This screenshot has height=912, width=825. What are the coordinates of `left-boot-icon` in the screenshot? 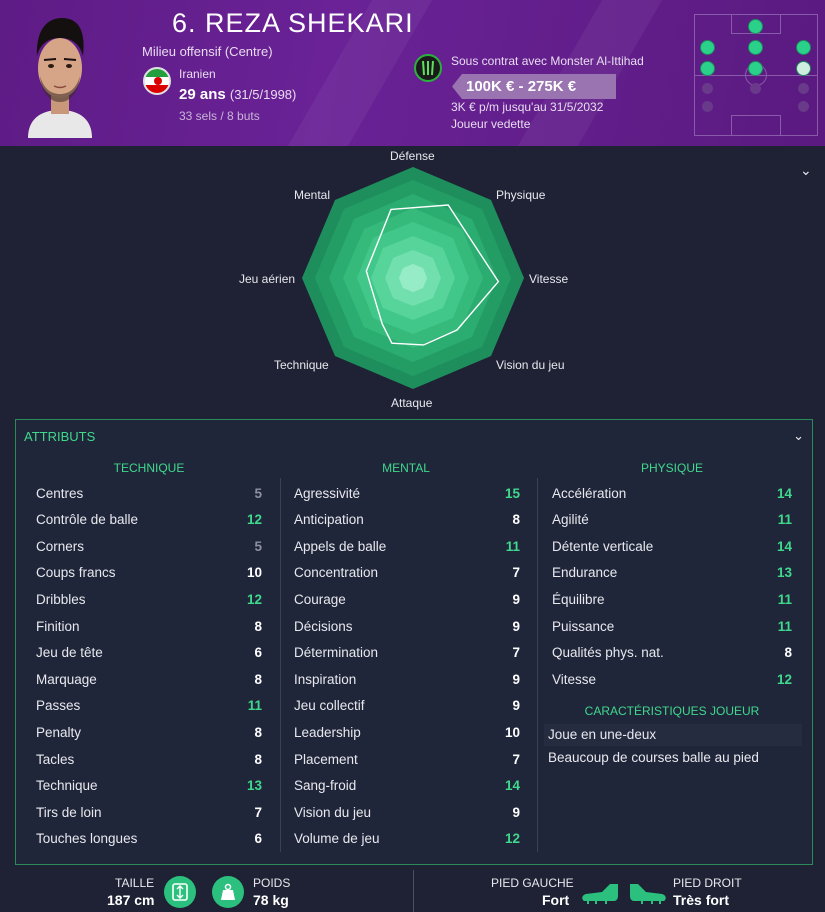 It's located at (600, 894).